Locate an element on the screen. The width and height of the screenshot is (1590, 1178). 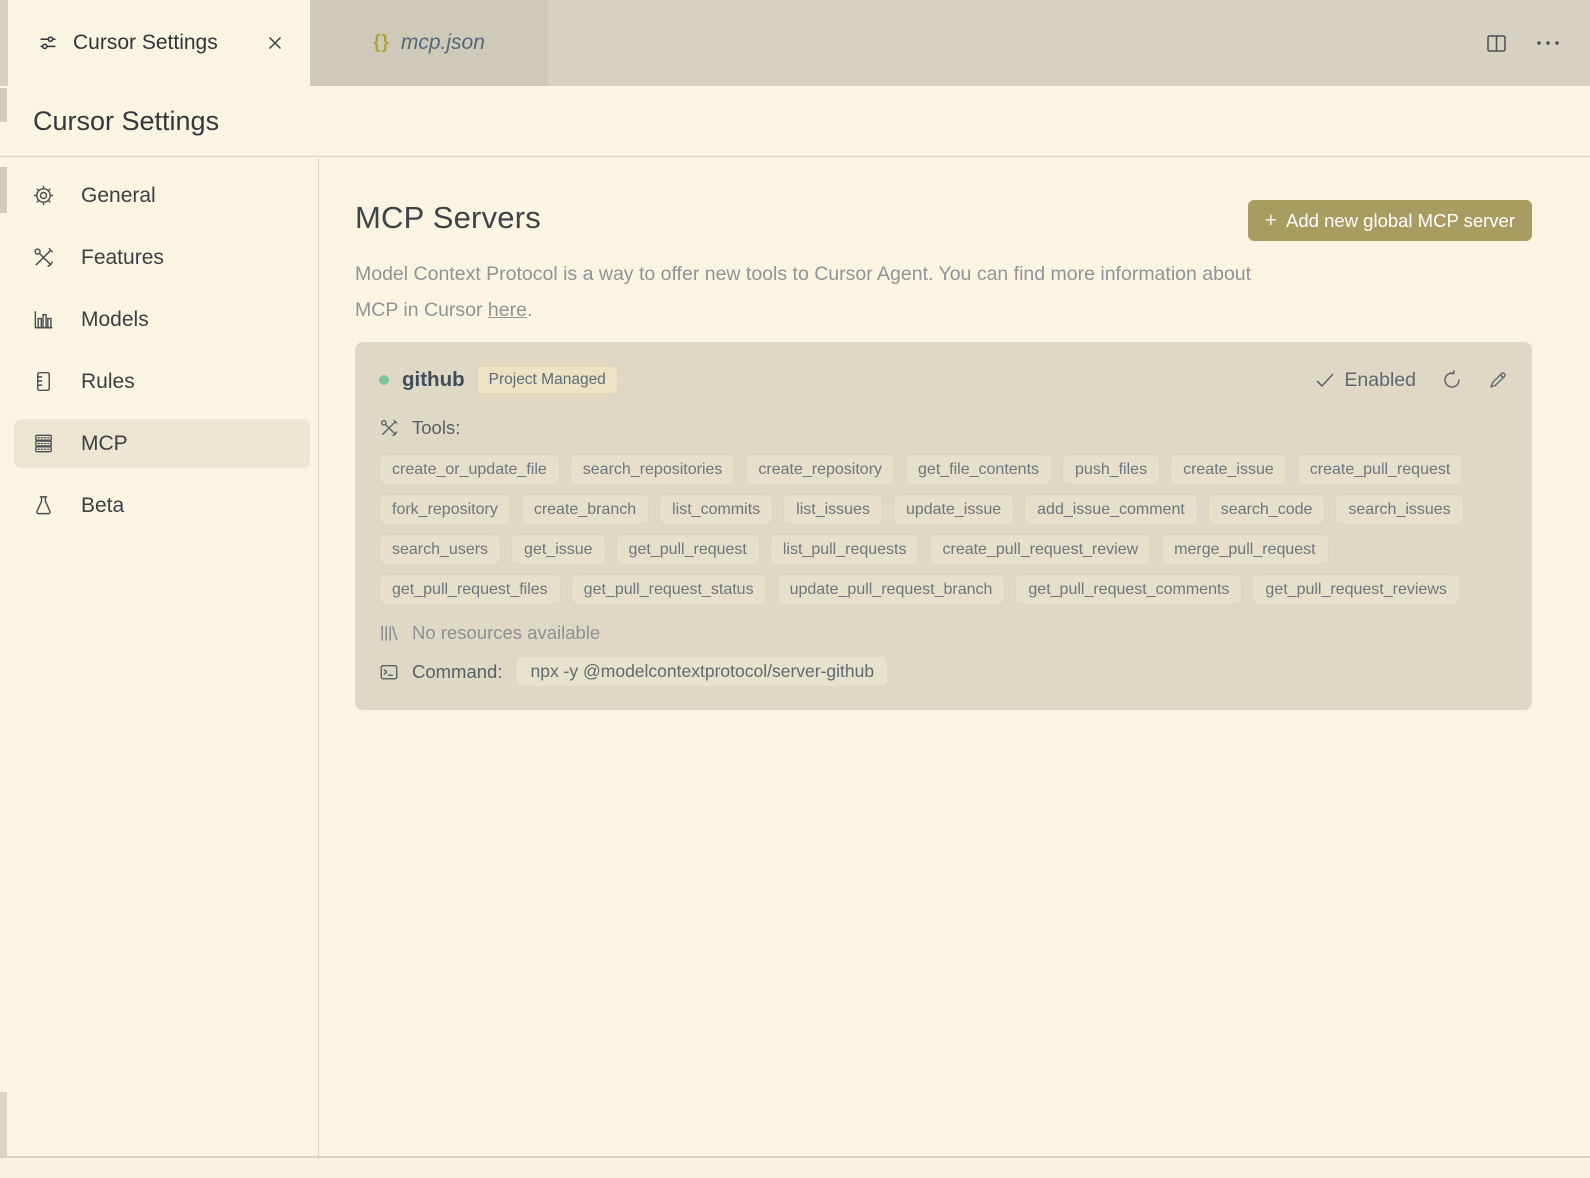
tab-label: Cursor Settings is located at coordinates (145, 42).